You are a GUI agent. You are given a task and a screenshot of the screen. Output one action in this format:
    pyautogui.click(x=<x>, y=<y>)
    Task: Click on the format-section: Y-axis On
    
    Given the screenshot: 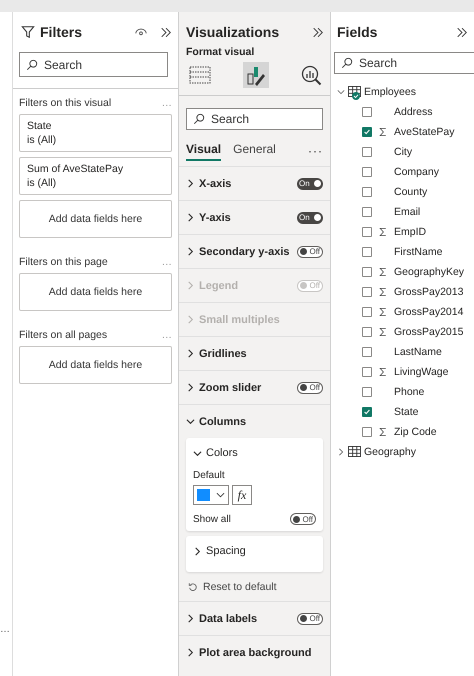 What is the action you would take?
    pyautogui.click(x=254, y=217)
    